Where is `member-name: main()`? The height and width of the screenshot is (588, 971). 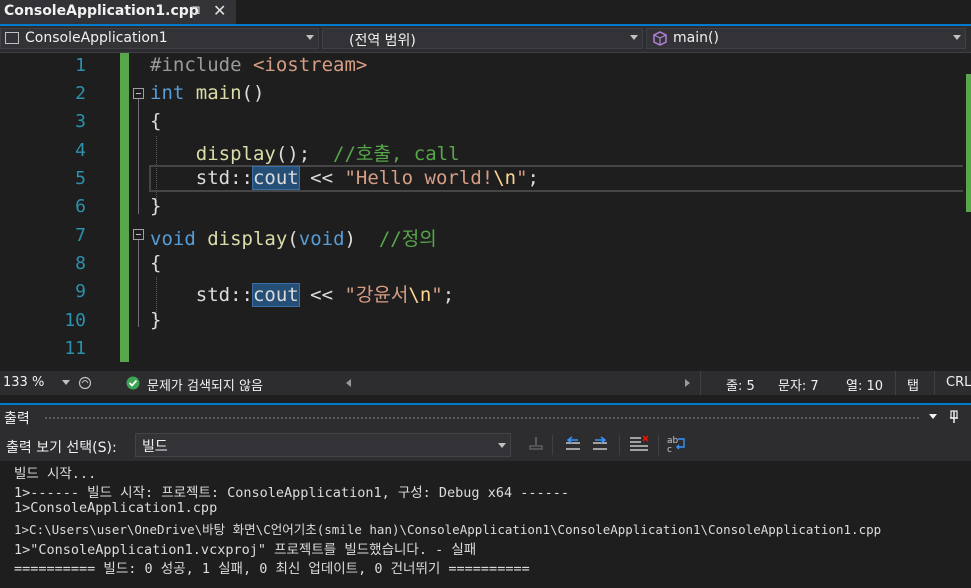
member-name: main() is located at coordinates (696, 38).